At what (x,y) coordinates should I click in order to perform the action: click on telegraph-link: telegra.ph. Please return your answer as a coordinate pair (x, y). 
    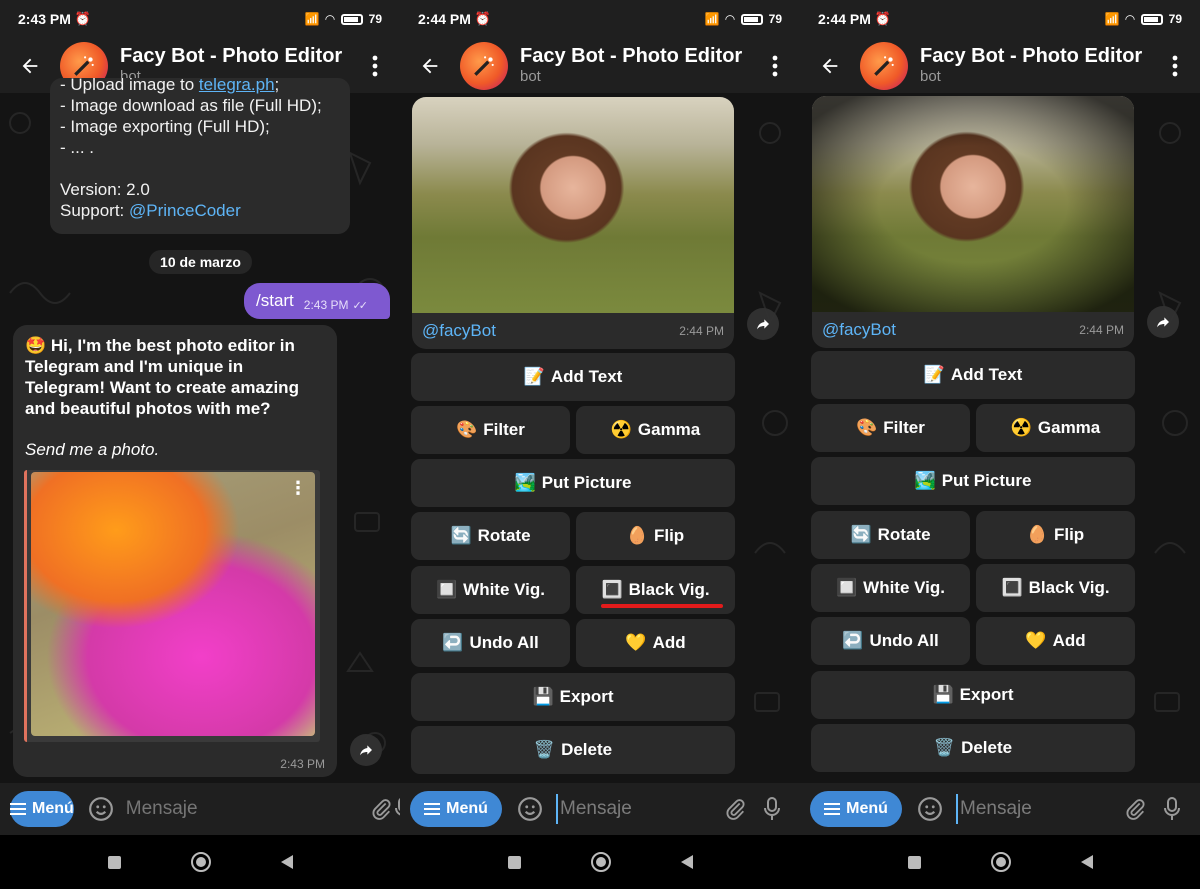
    Looking at the image, I should click on (237, 86).